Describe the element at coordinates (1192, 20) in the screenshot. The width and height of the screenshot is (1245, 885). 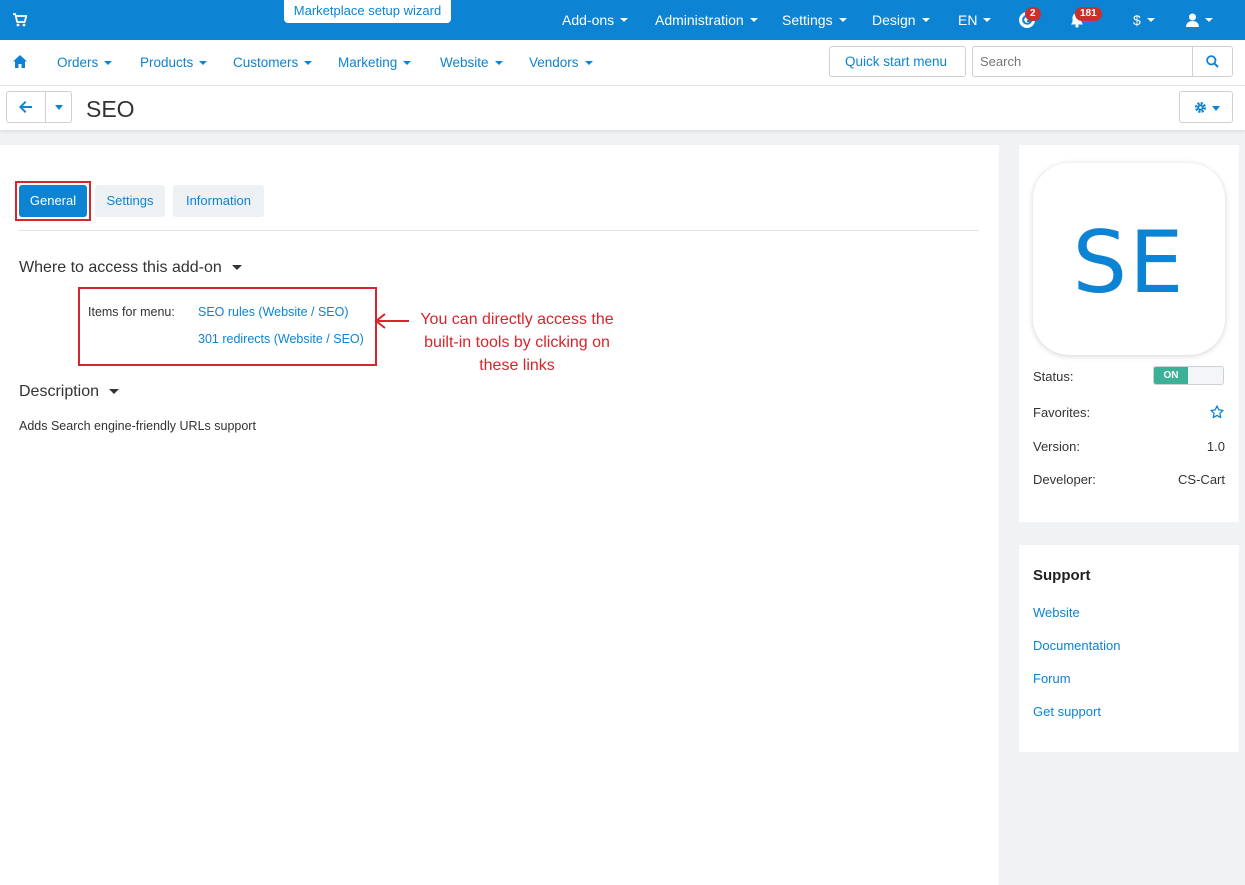
I see `user-icon` at that location.